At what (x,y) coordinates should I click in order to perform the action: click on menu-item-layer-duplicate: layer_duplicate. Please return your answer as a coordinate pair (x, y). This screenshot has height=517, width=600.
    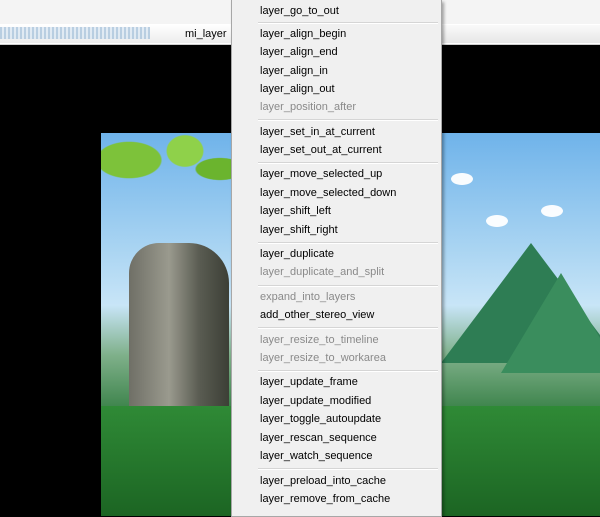
    Looking at the image, I should click on (297, 254).